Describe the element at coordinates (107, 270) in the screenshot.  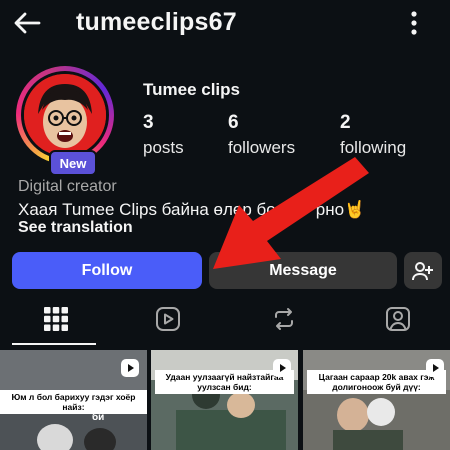
I see `follow-button: Follow` at that location.